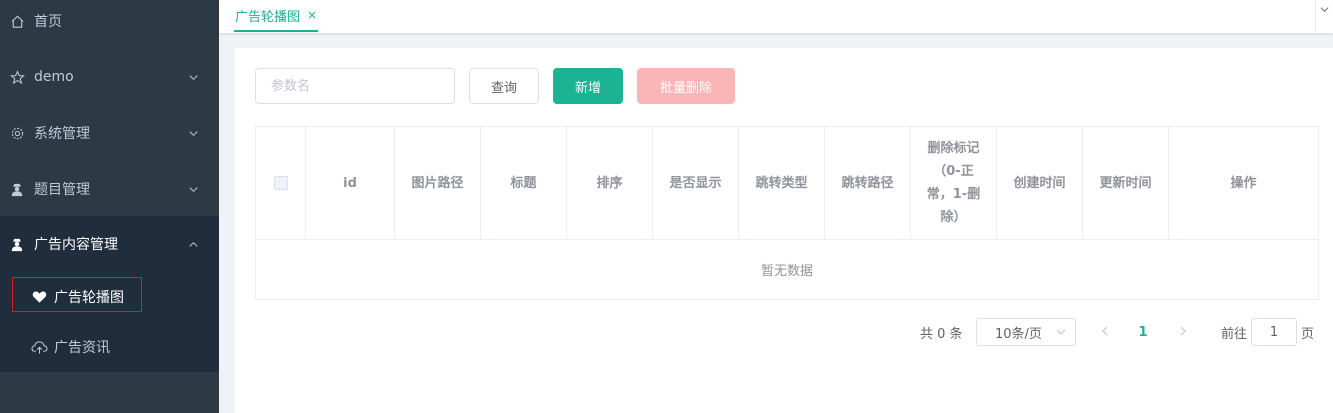  Describe the element at coordinates (438, 183) in the screenshot. I see `column-header: 图片路径` at that location.